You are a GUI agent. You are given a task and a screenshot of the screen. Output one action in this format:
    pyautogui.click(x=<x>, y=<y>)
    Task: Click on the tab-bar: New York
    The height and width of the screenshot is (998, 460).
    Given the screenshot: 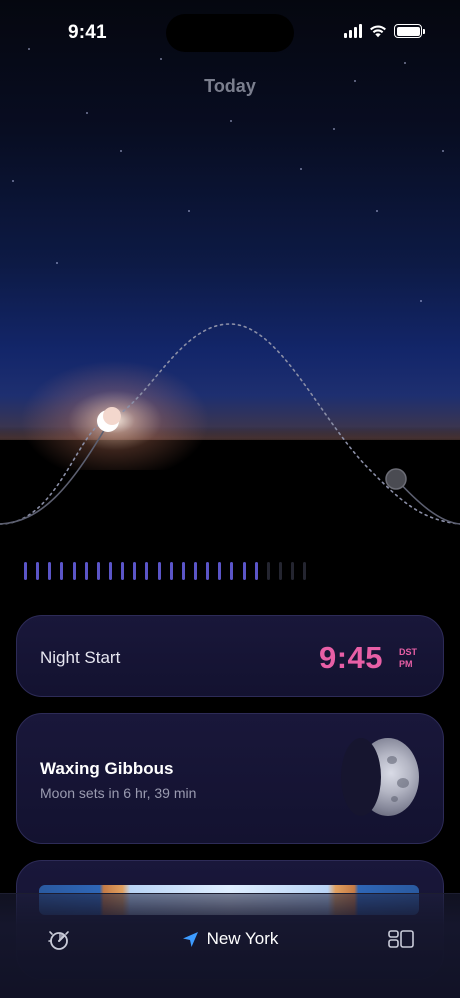 What is the action you would take?
    pyautogui.click(x=230, y=945)
    